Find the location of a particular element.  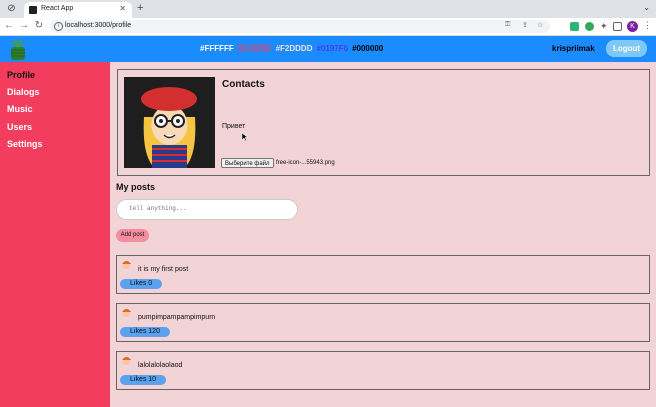

address-bar: i localhost:3000/profile ⚿ ⇪ ☆ is located at coordinates (300, 26).